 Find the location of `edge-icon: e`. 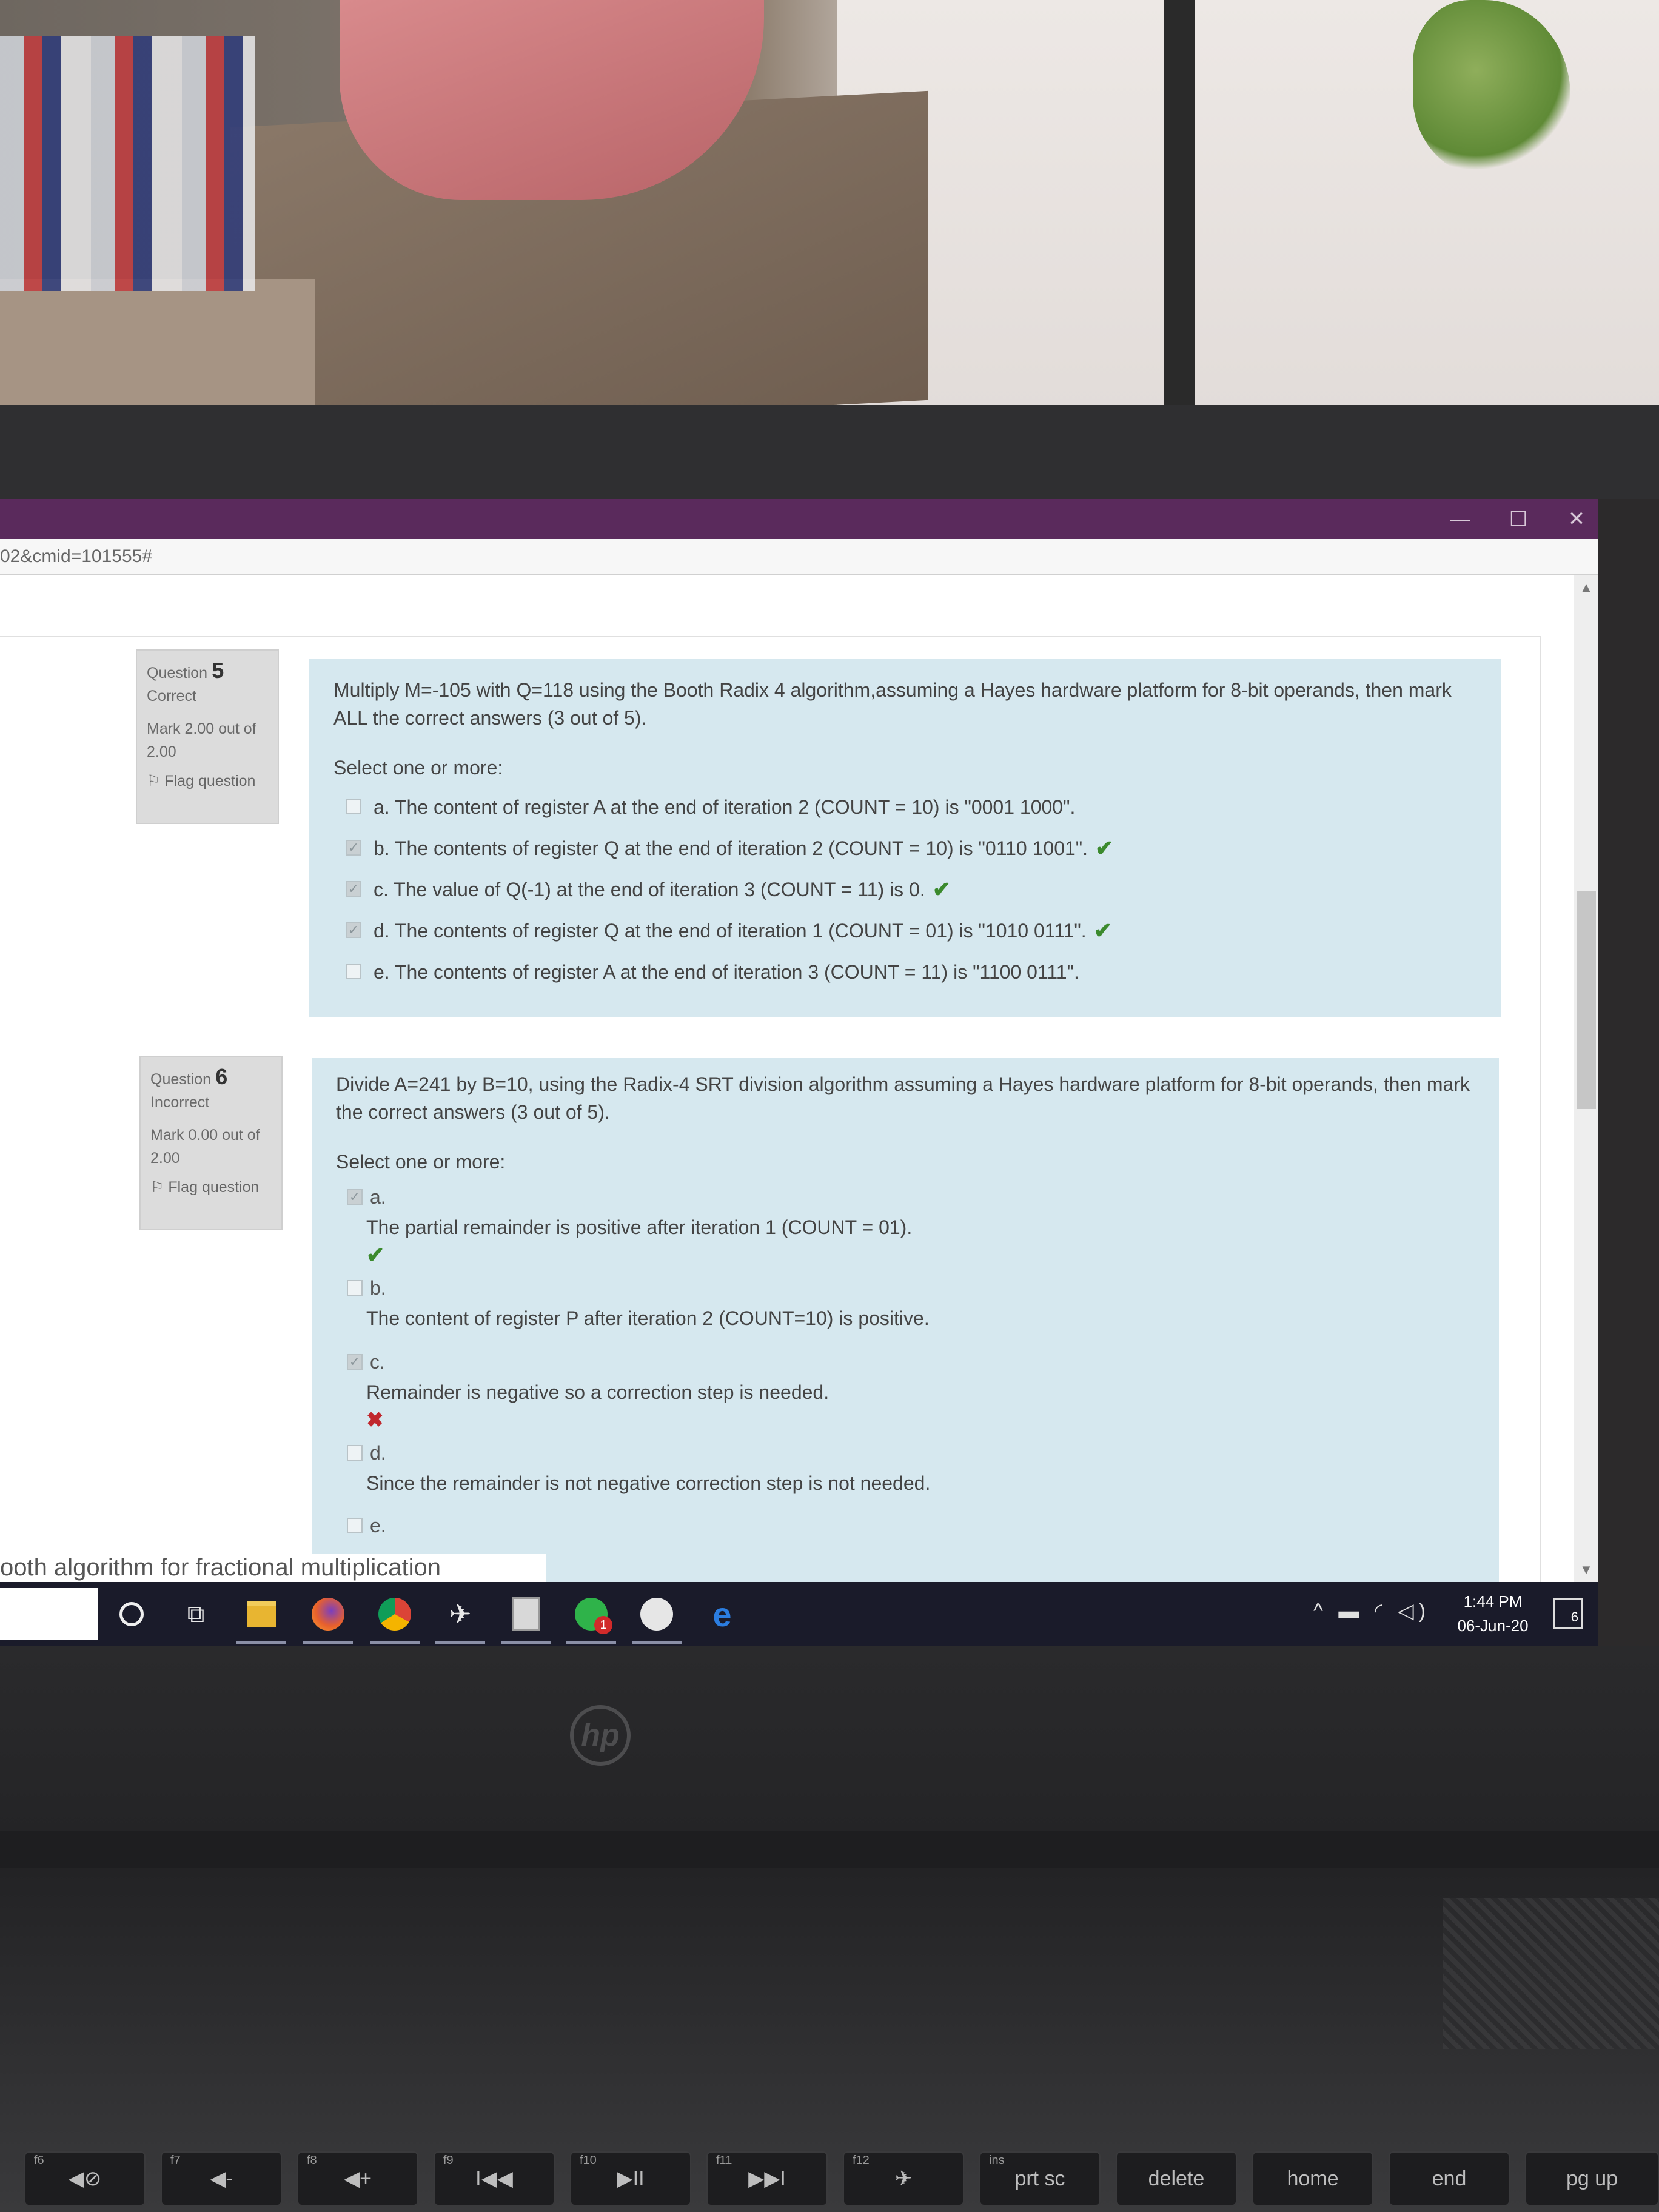

edge-icon: e is located at coordinates (722, 1614).